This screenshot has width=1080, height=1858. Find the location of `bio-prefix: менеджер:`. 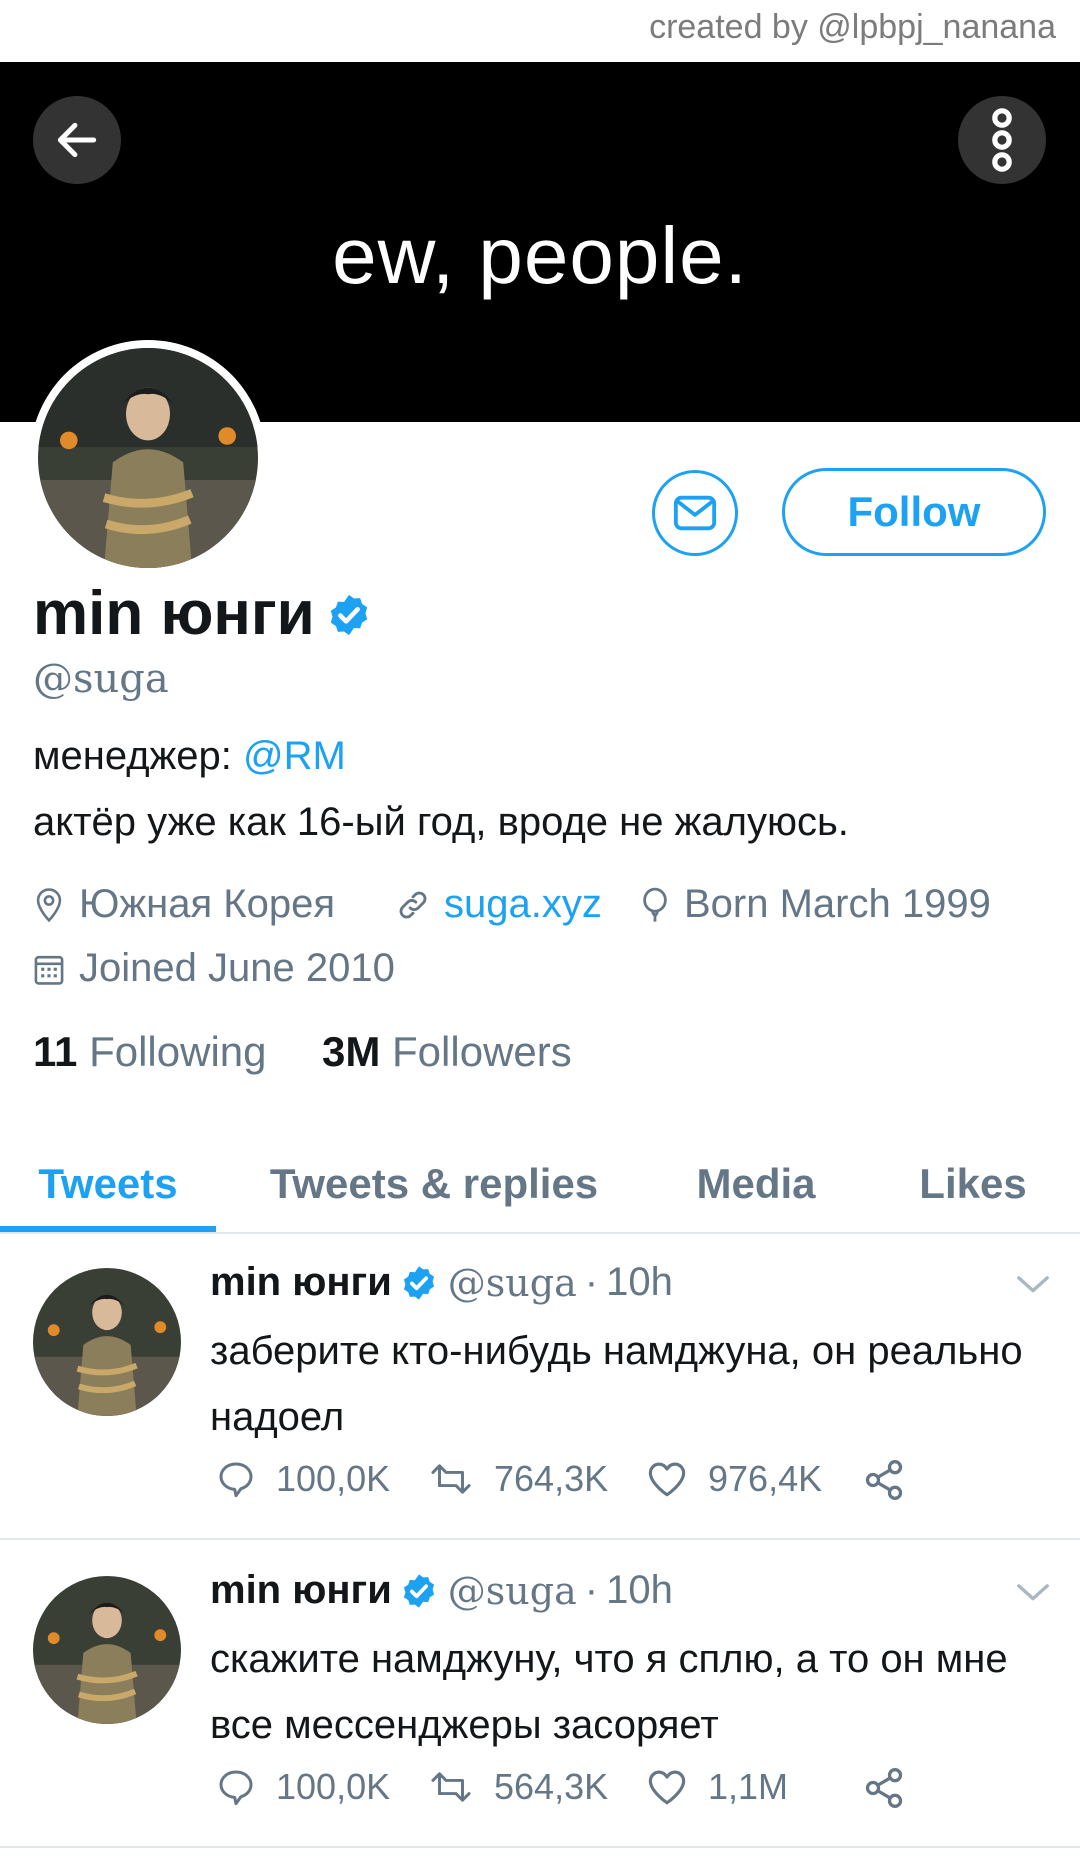

bio-prefix: менеджер: is located at coordinates (132, 756).